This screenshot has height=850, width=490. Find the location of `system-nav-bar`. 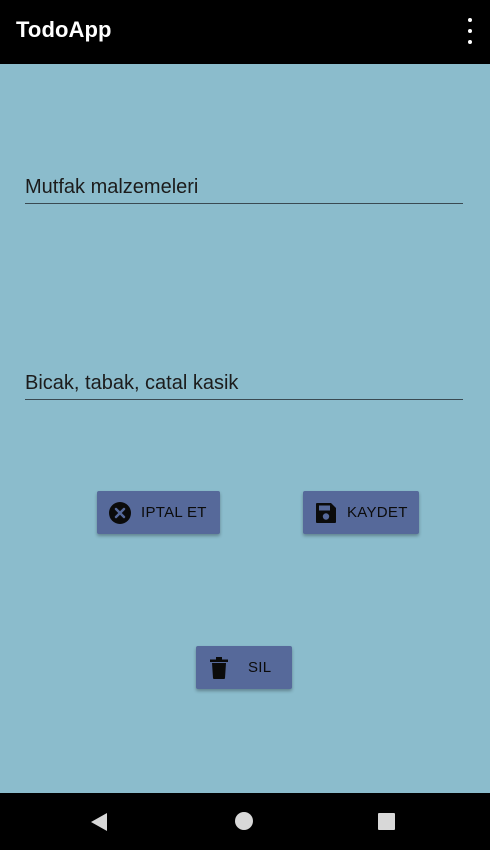

system-nav-bar is located at coordinates (245, 821).